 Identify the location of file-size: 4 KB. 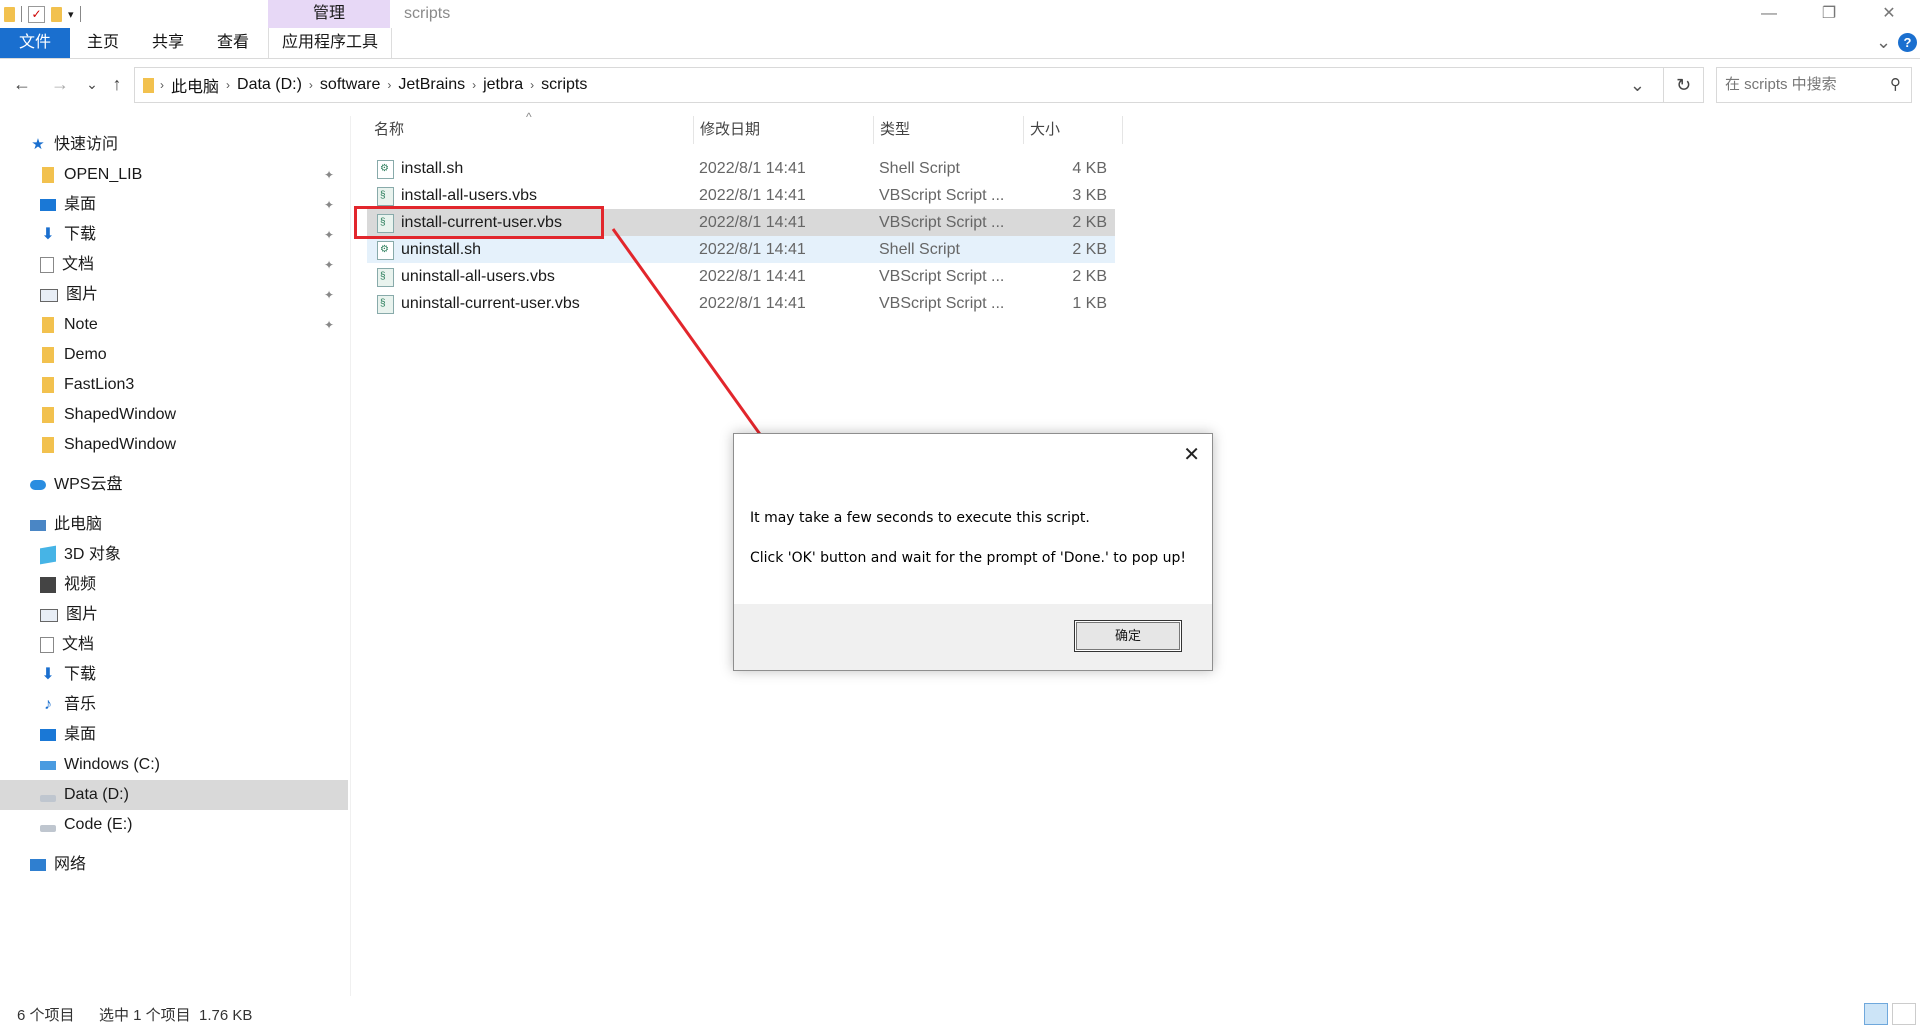
(1089, 168).